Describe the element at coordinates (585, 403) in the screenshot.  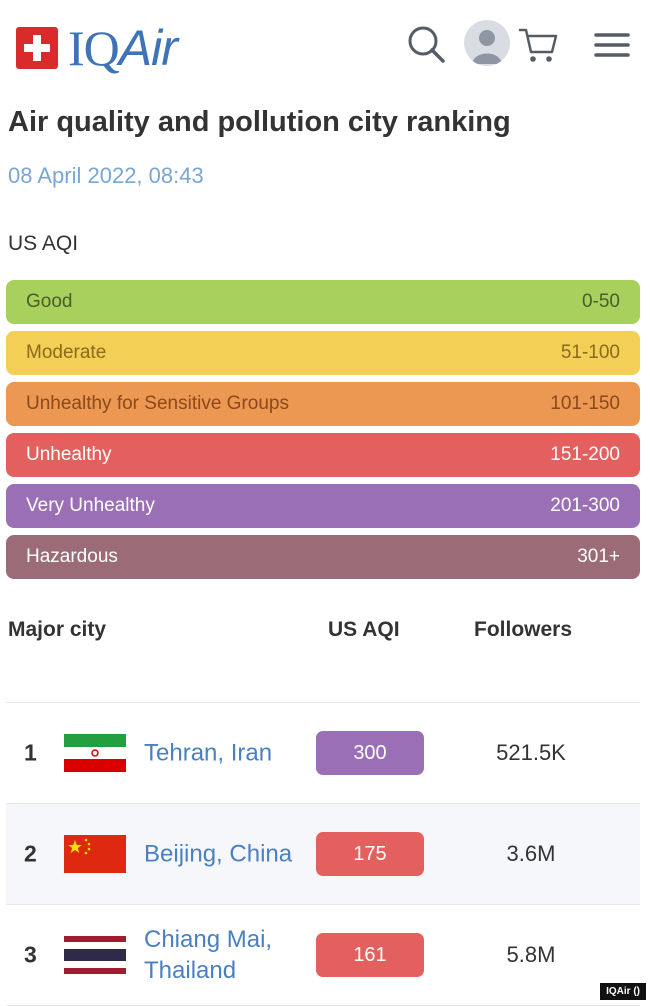
I see `legend-range: 101-150` at that location.